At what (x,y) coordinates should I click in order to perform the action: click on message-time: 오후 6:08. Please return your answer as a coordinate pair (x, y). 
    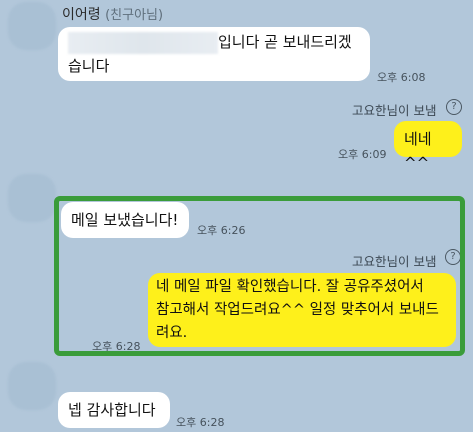
    Looking at the image, I should click on (401, 77).